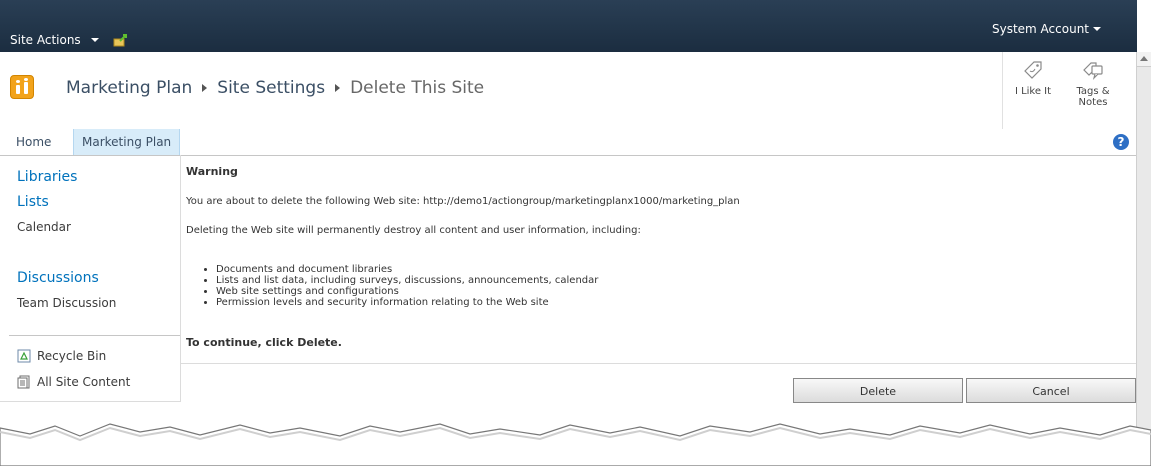 The width and height of the screenshot is (1151, 466). I want to click on breadcrumb-site: Marketing Plan, so click(129, 88).